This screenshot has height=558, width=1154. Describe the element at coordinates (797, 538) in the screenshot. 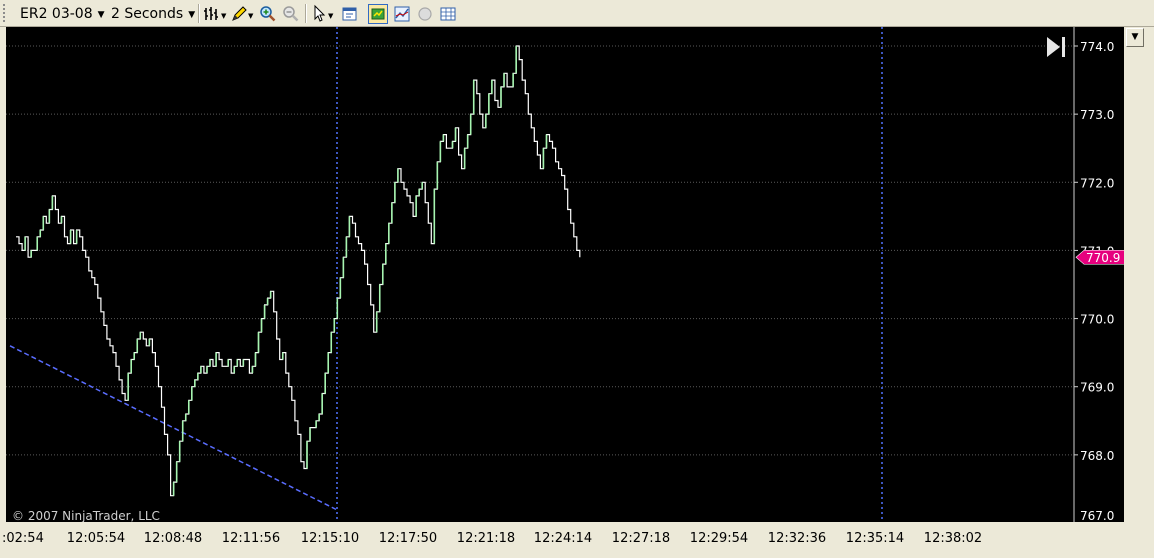

I see `x-tick-label: 12:32:36` at that location.